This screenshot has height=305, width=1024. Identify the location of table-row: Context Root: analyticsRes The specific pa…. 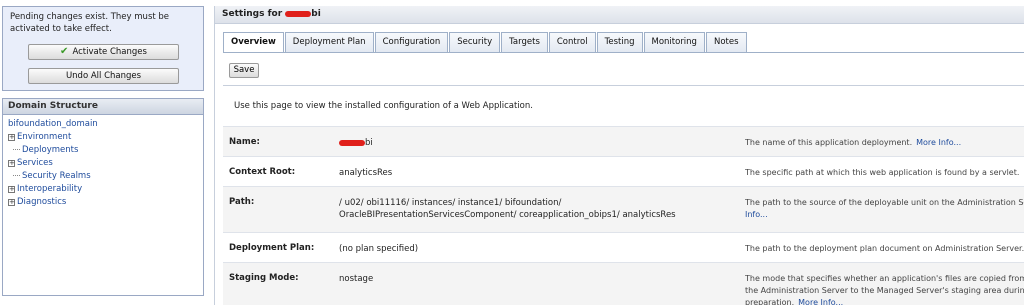
(623, 171).